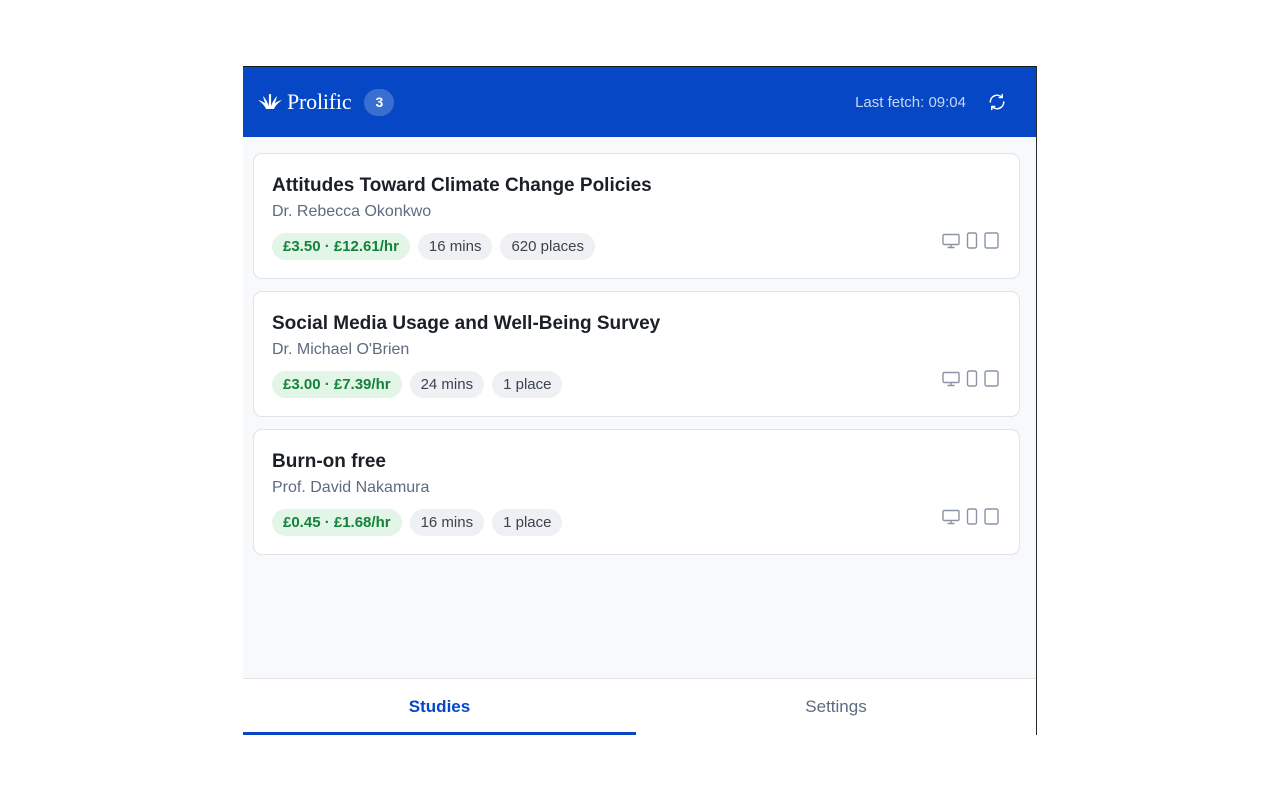 The width and height of the screenshot is (1280, 800). Describe the element at coordinates (379, 102) in the screenshot. I see `study-count-badge: 3` at that location.